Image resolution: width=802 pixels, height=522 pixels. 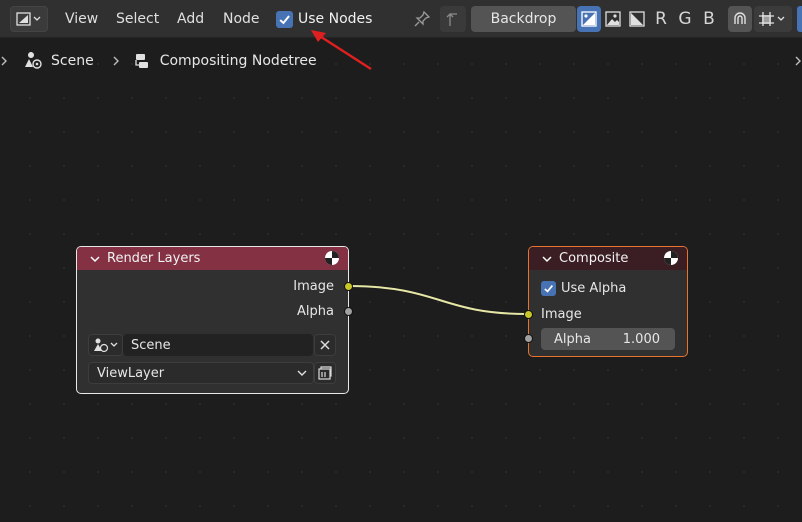 What do you see at coordinates (315, 311) in the screenshot?
I see `output-alpha-label: Alpha` at bounding box center [315, 311].